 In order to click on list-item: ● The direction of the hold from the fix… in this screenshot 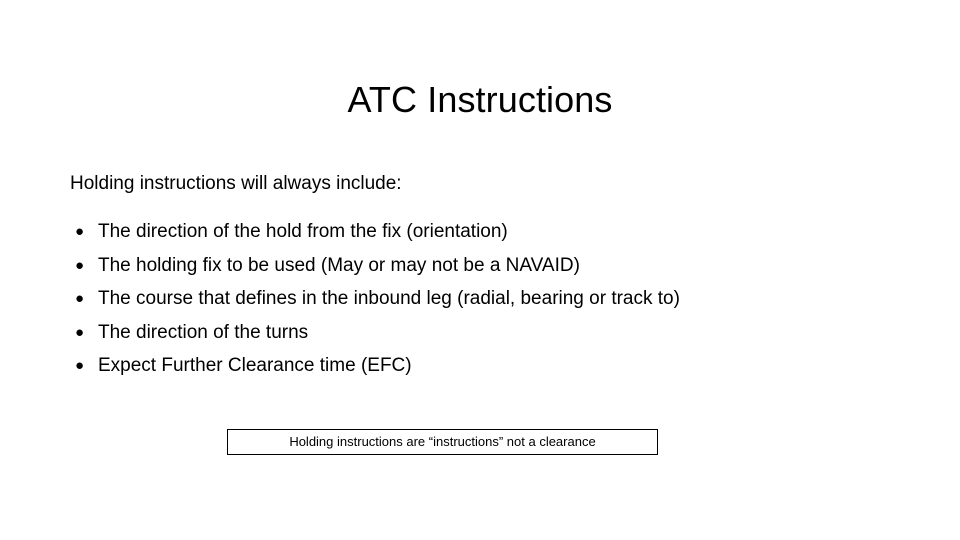, I will do `click(480, 236)`.